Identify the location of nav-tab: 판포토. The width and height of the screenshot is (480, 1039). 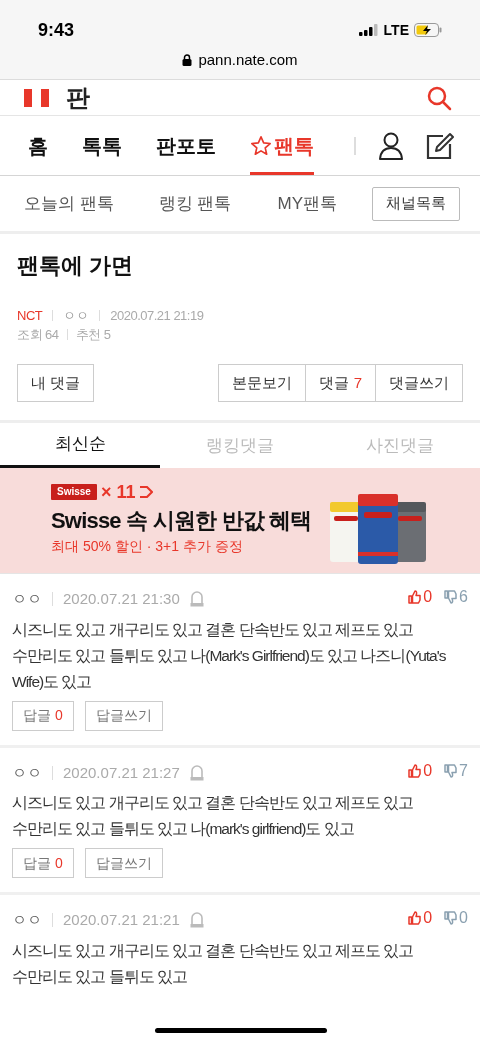
(186, 145).